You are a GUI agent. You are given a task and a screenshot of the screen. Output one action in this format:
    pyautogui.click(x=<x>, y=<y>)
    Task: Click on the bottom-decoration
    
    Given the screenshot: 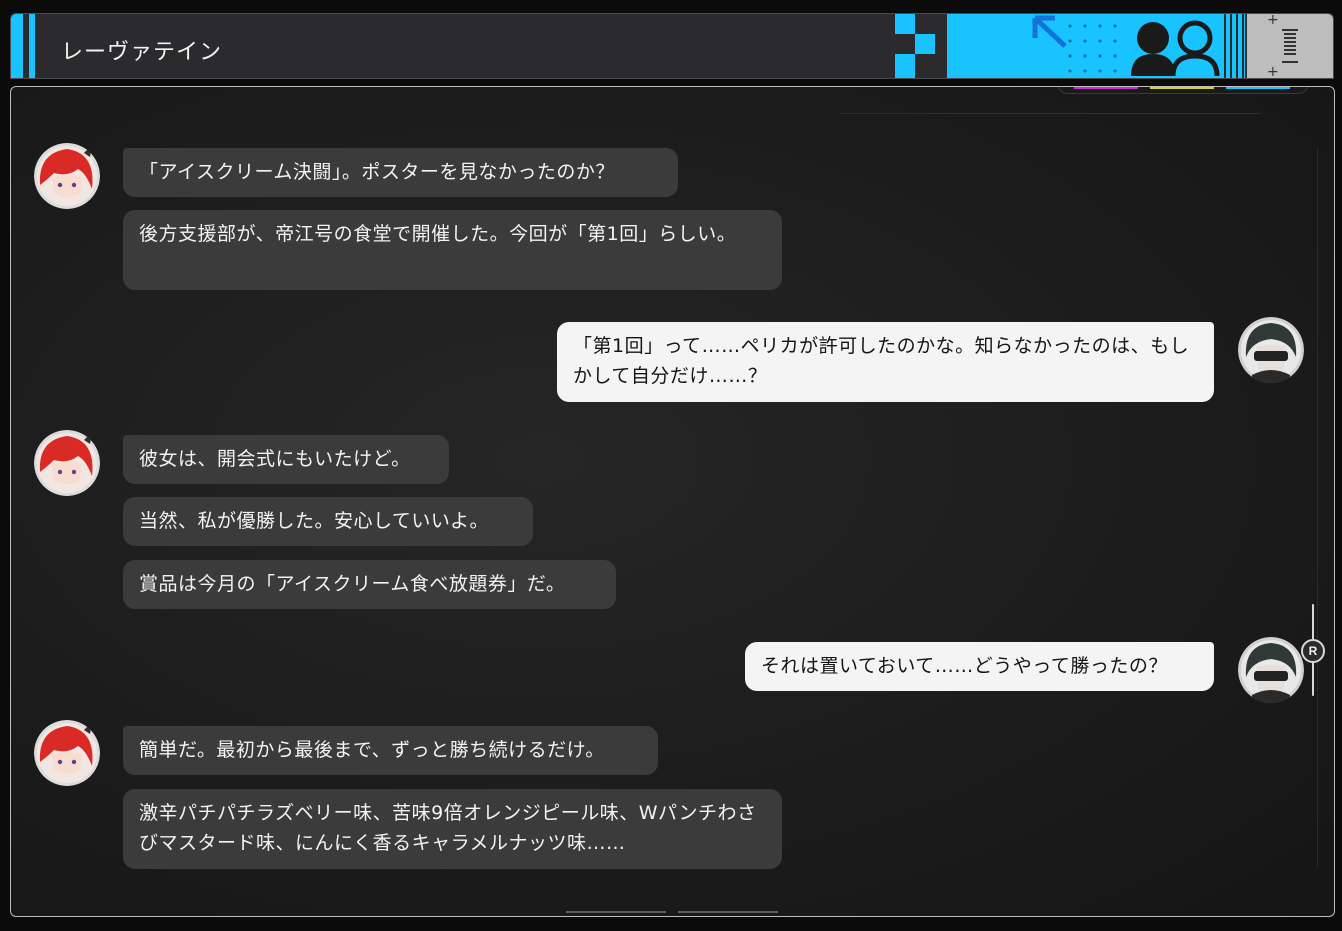 What is the action you would take?
    pyautogui.click(x=672, y=907)
    